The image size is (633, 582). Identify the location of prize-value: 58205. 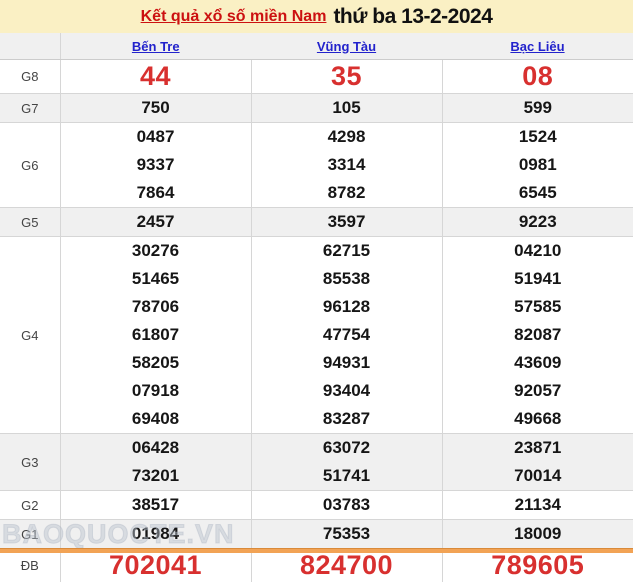
(155, 363).